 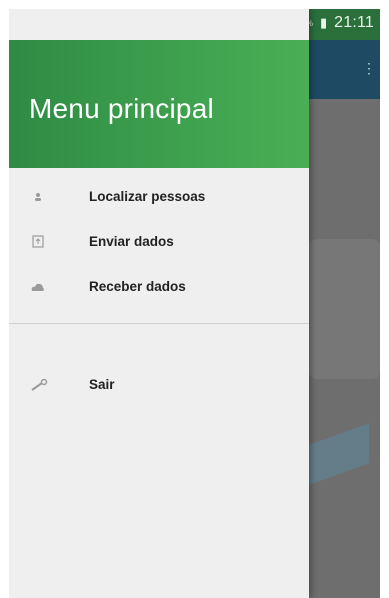 I want to click on background-illustration, so click(x=344, y=309).